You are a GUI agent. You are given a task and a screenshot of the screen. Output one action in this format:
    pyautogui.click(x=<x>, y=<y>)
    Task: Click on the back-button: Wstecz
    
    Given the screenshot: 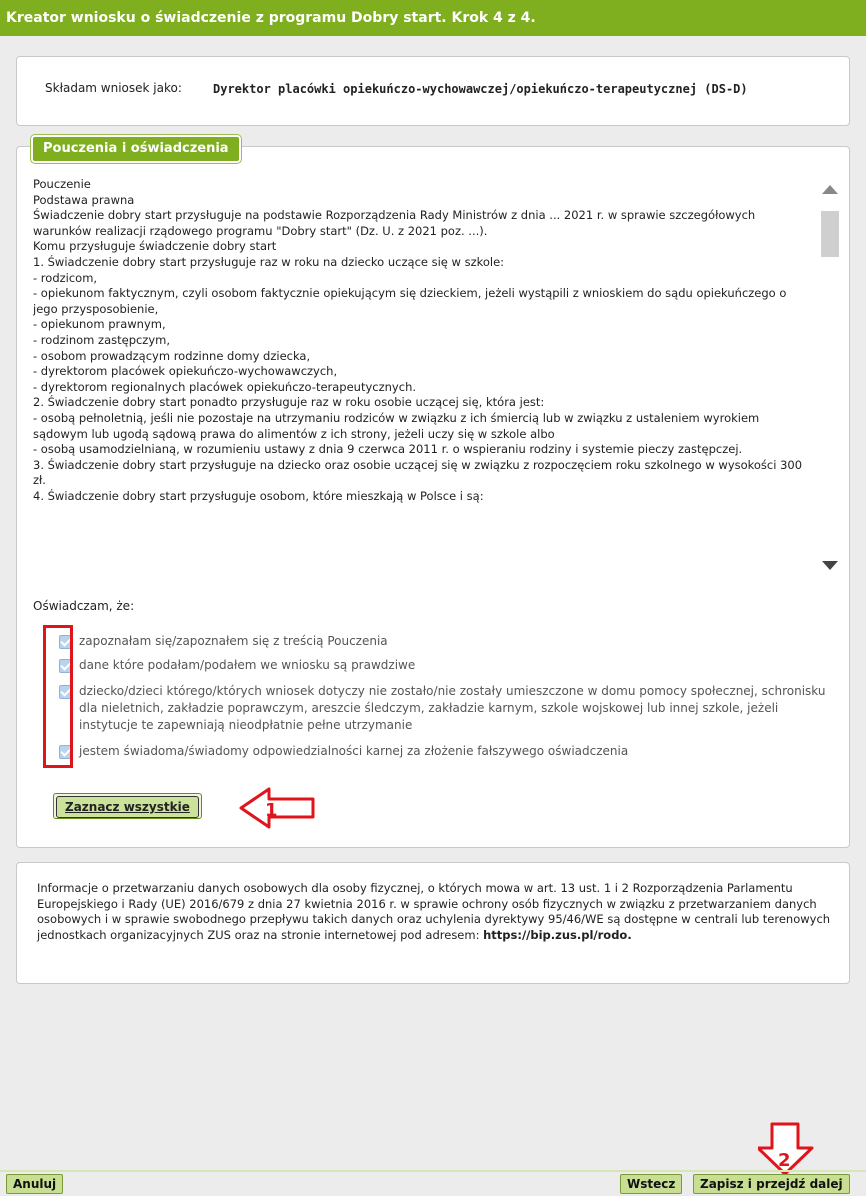 What is the action you would take?
    pyautogui.click(x=651, y=1184)
    